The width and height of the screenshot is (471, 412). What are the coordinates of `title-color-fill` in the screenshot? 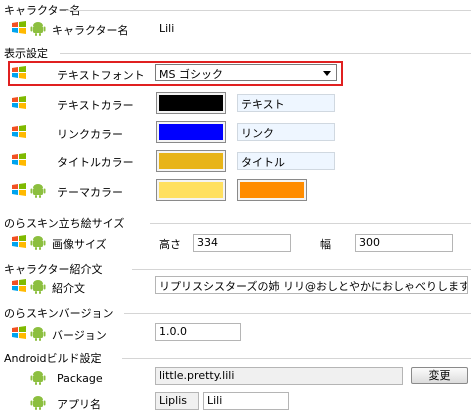 It's located at (191, 161).